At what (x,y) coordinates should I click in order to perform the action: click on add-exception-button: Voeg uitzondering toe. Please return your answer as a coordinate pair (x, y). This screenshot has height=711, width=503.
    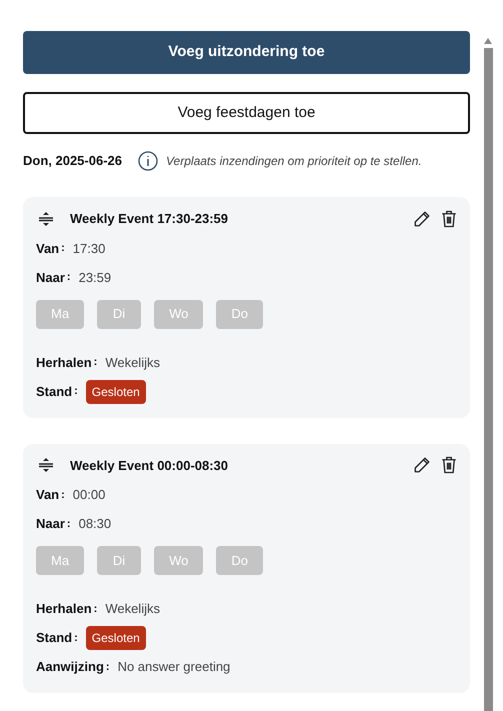
    Looking at the image, I should click on (246, 52).